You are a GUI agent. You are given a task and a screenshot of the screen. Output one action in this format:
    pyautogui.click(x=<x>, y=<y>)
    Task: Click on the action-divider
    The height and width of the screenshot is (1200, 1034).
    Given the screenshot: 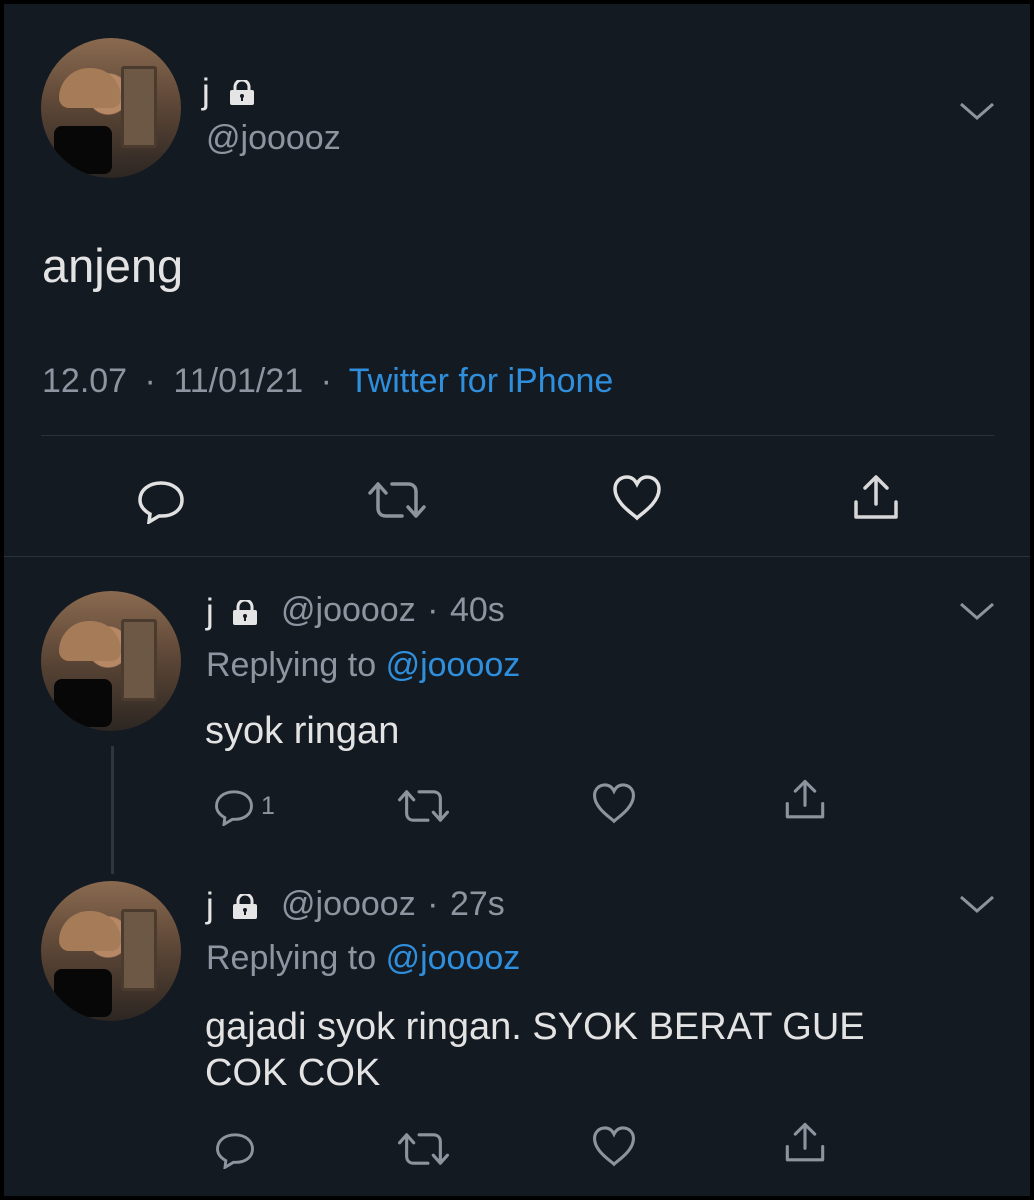 What is the action you would take?
    pyautogui.click(x=517, y=435)
    